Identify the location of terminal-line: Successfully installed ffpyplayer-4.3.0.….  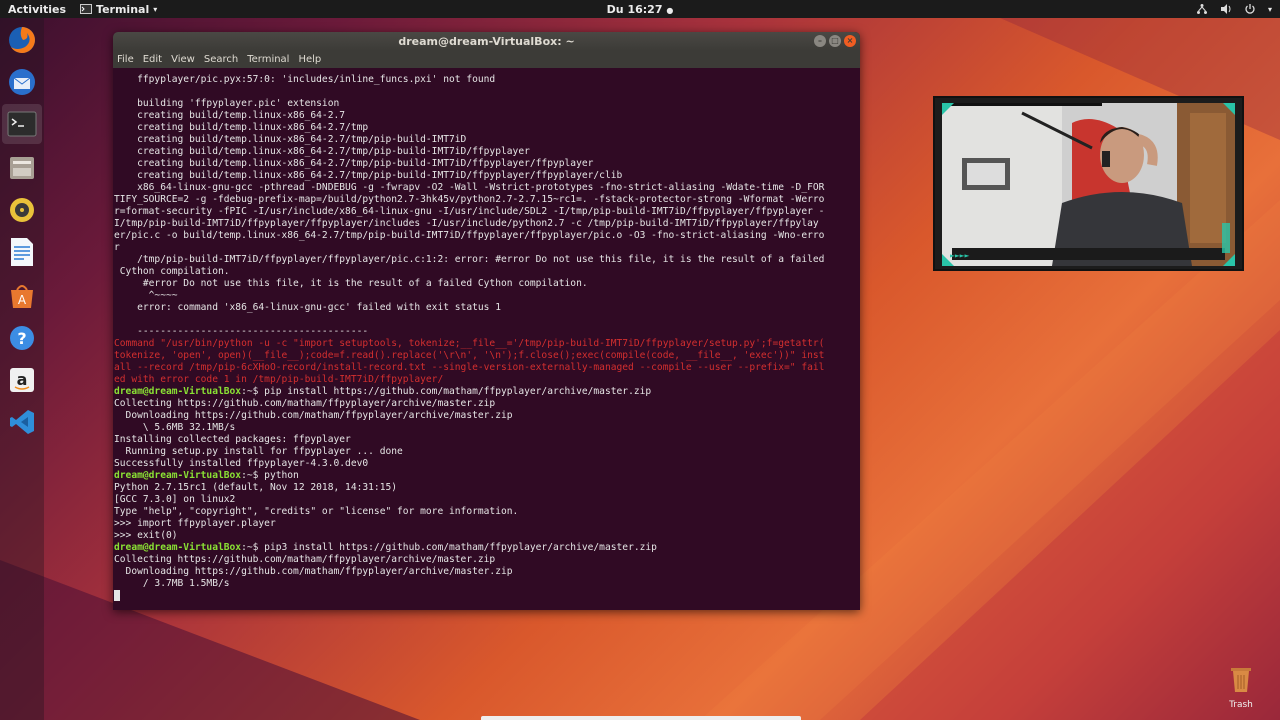
(487, 464).